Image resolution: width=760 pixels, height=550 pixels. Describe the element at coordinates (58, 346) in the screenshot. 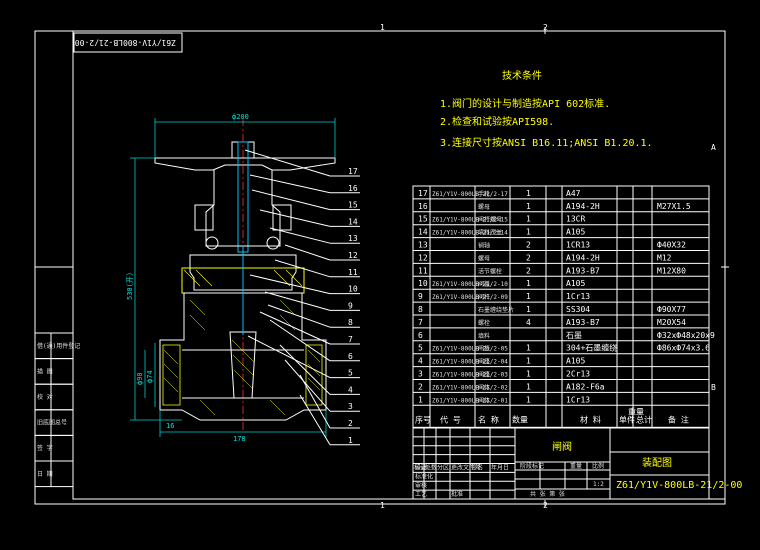

I see `side-table-label: 借(通)用件登记` at that location.